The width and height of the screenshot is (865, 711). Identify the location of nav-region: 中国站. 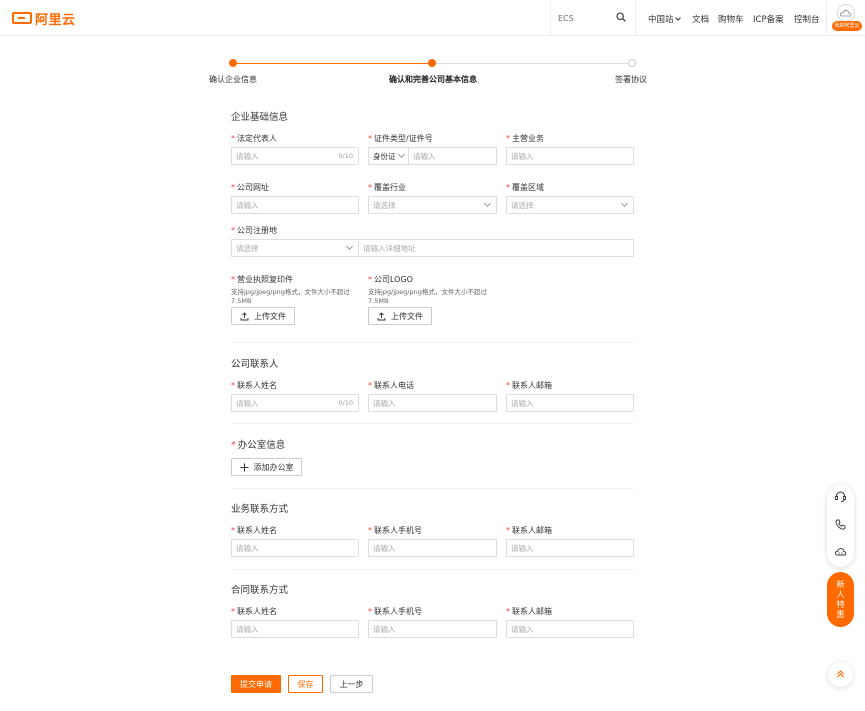
(664, 19).